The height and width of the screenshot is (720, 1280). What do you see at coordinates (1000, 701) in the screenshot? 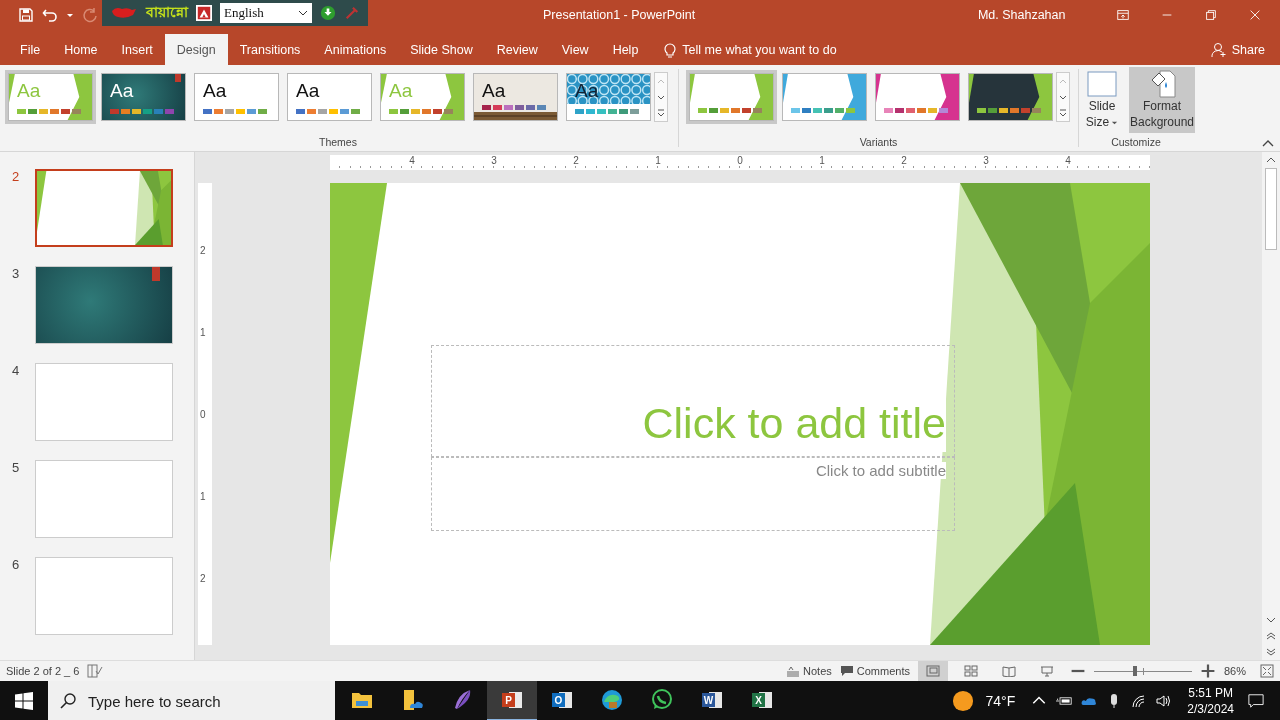
I see `weather-temperature: 74°F` at bounding box center [1000, 701].